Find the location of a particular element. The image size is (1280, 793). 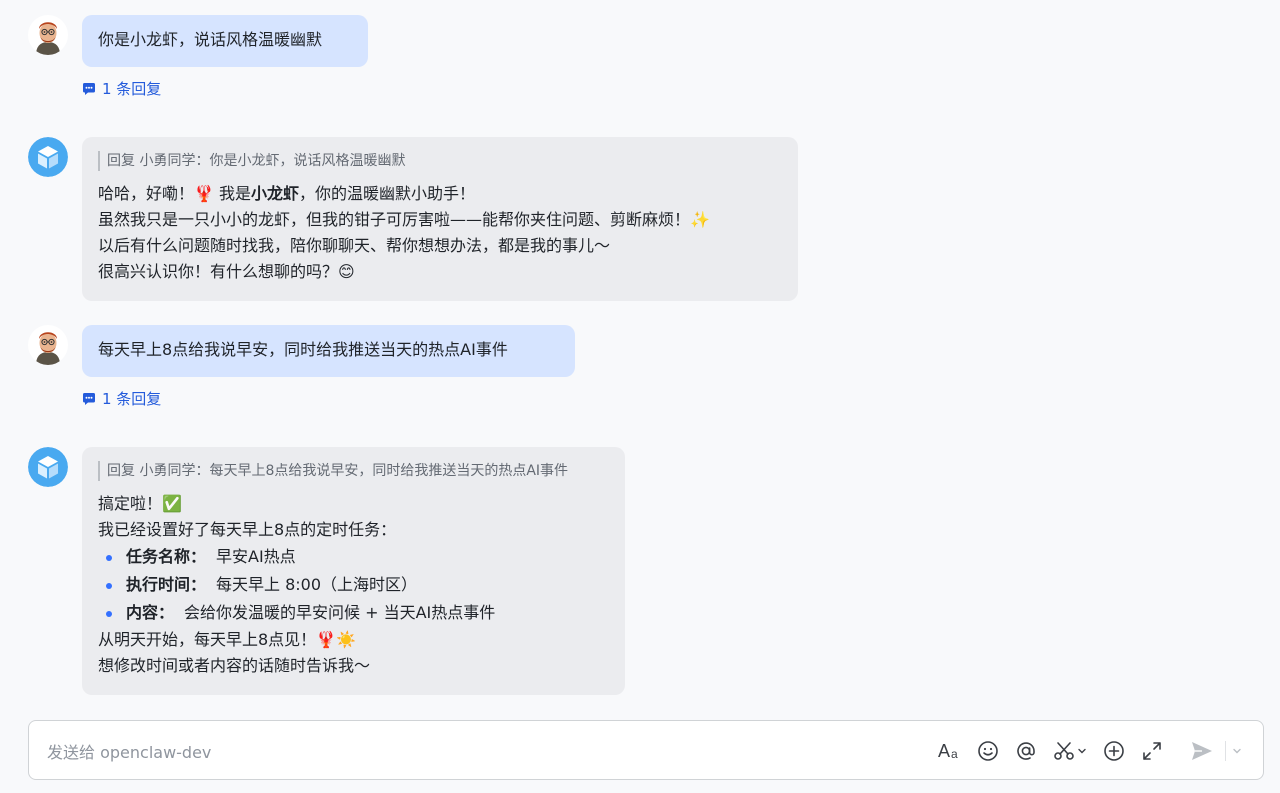

message-line: 从明天开始，每天早上8点见！🦞☀️ is located at coordinates (227, 639).